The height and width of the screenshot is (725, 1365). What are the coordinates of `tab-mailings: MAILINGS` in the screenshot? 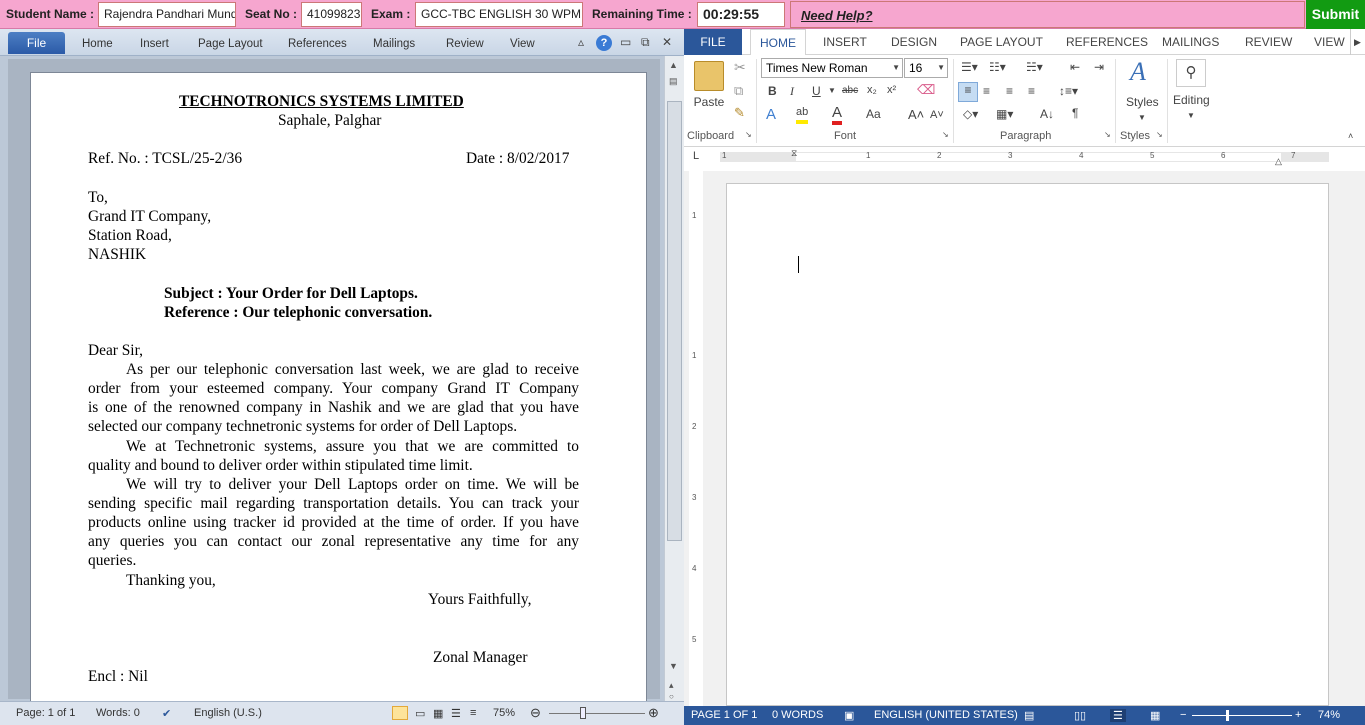 It's located at (1190, 42).